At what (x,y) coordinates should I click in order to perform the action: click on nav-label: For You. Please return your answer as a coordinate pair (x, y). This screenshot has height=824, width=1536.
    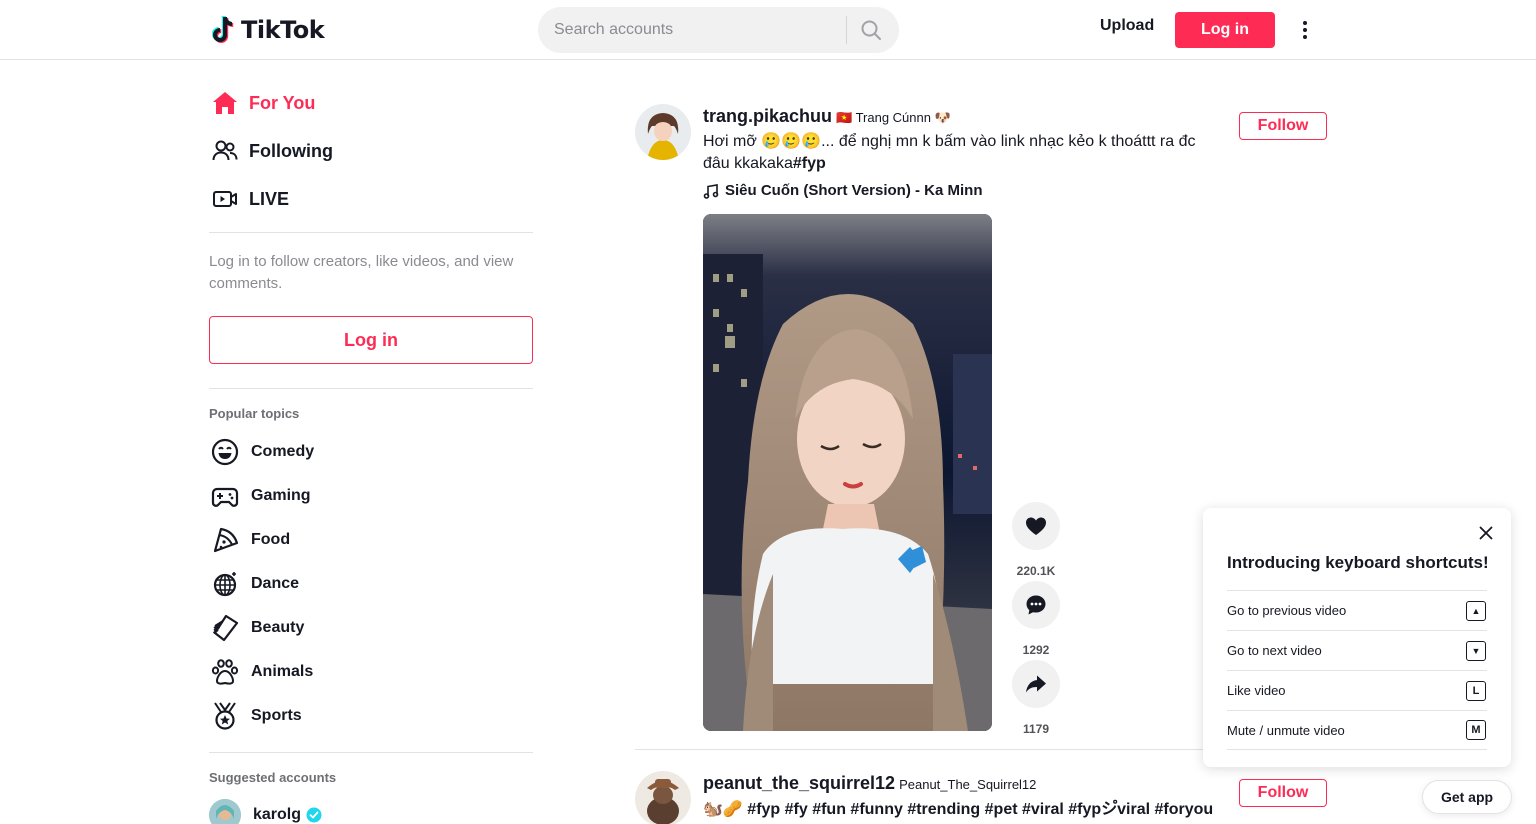
    Looking at the image, I should click on (282, 102).